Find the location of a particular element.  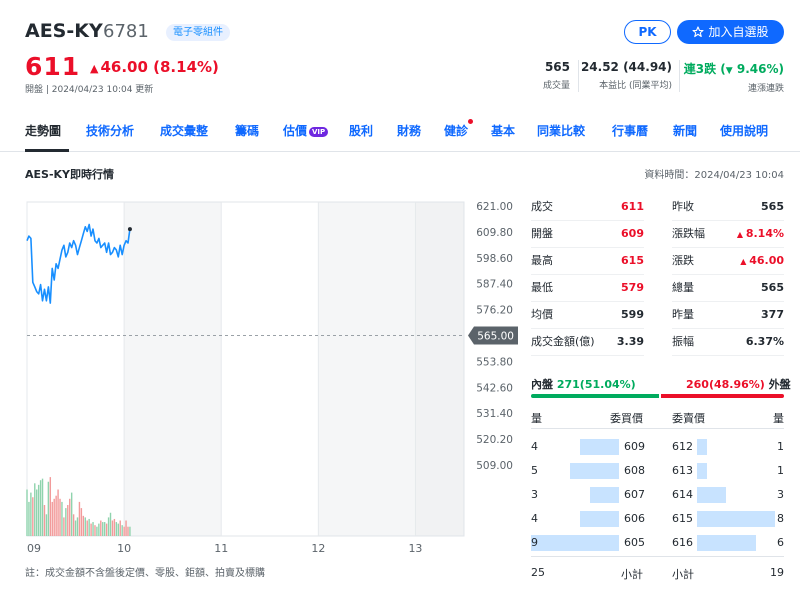

tab-dividend: 股利 is located at coordinates (361, 130).